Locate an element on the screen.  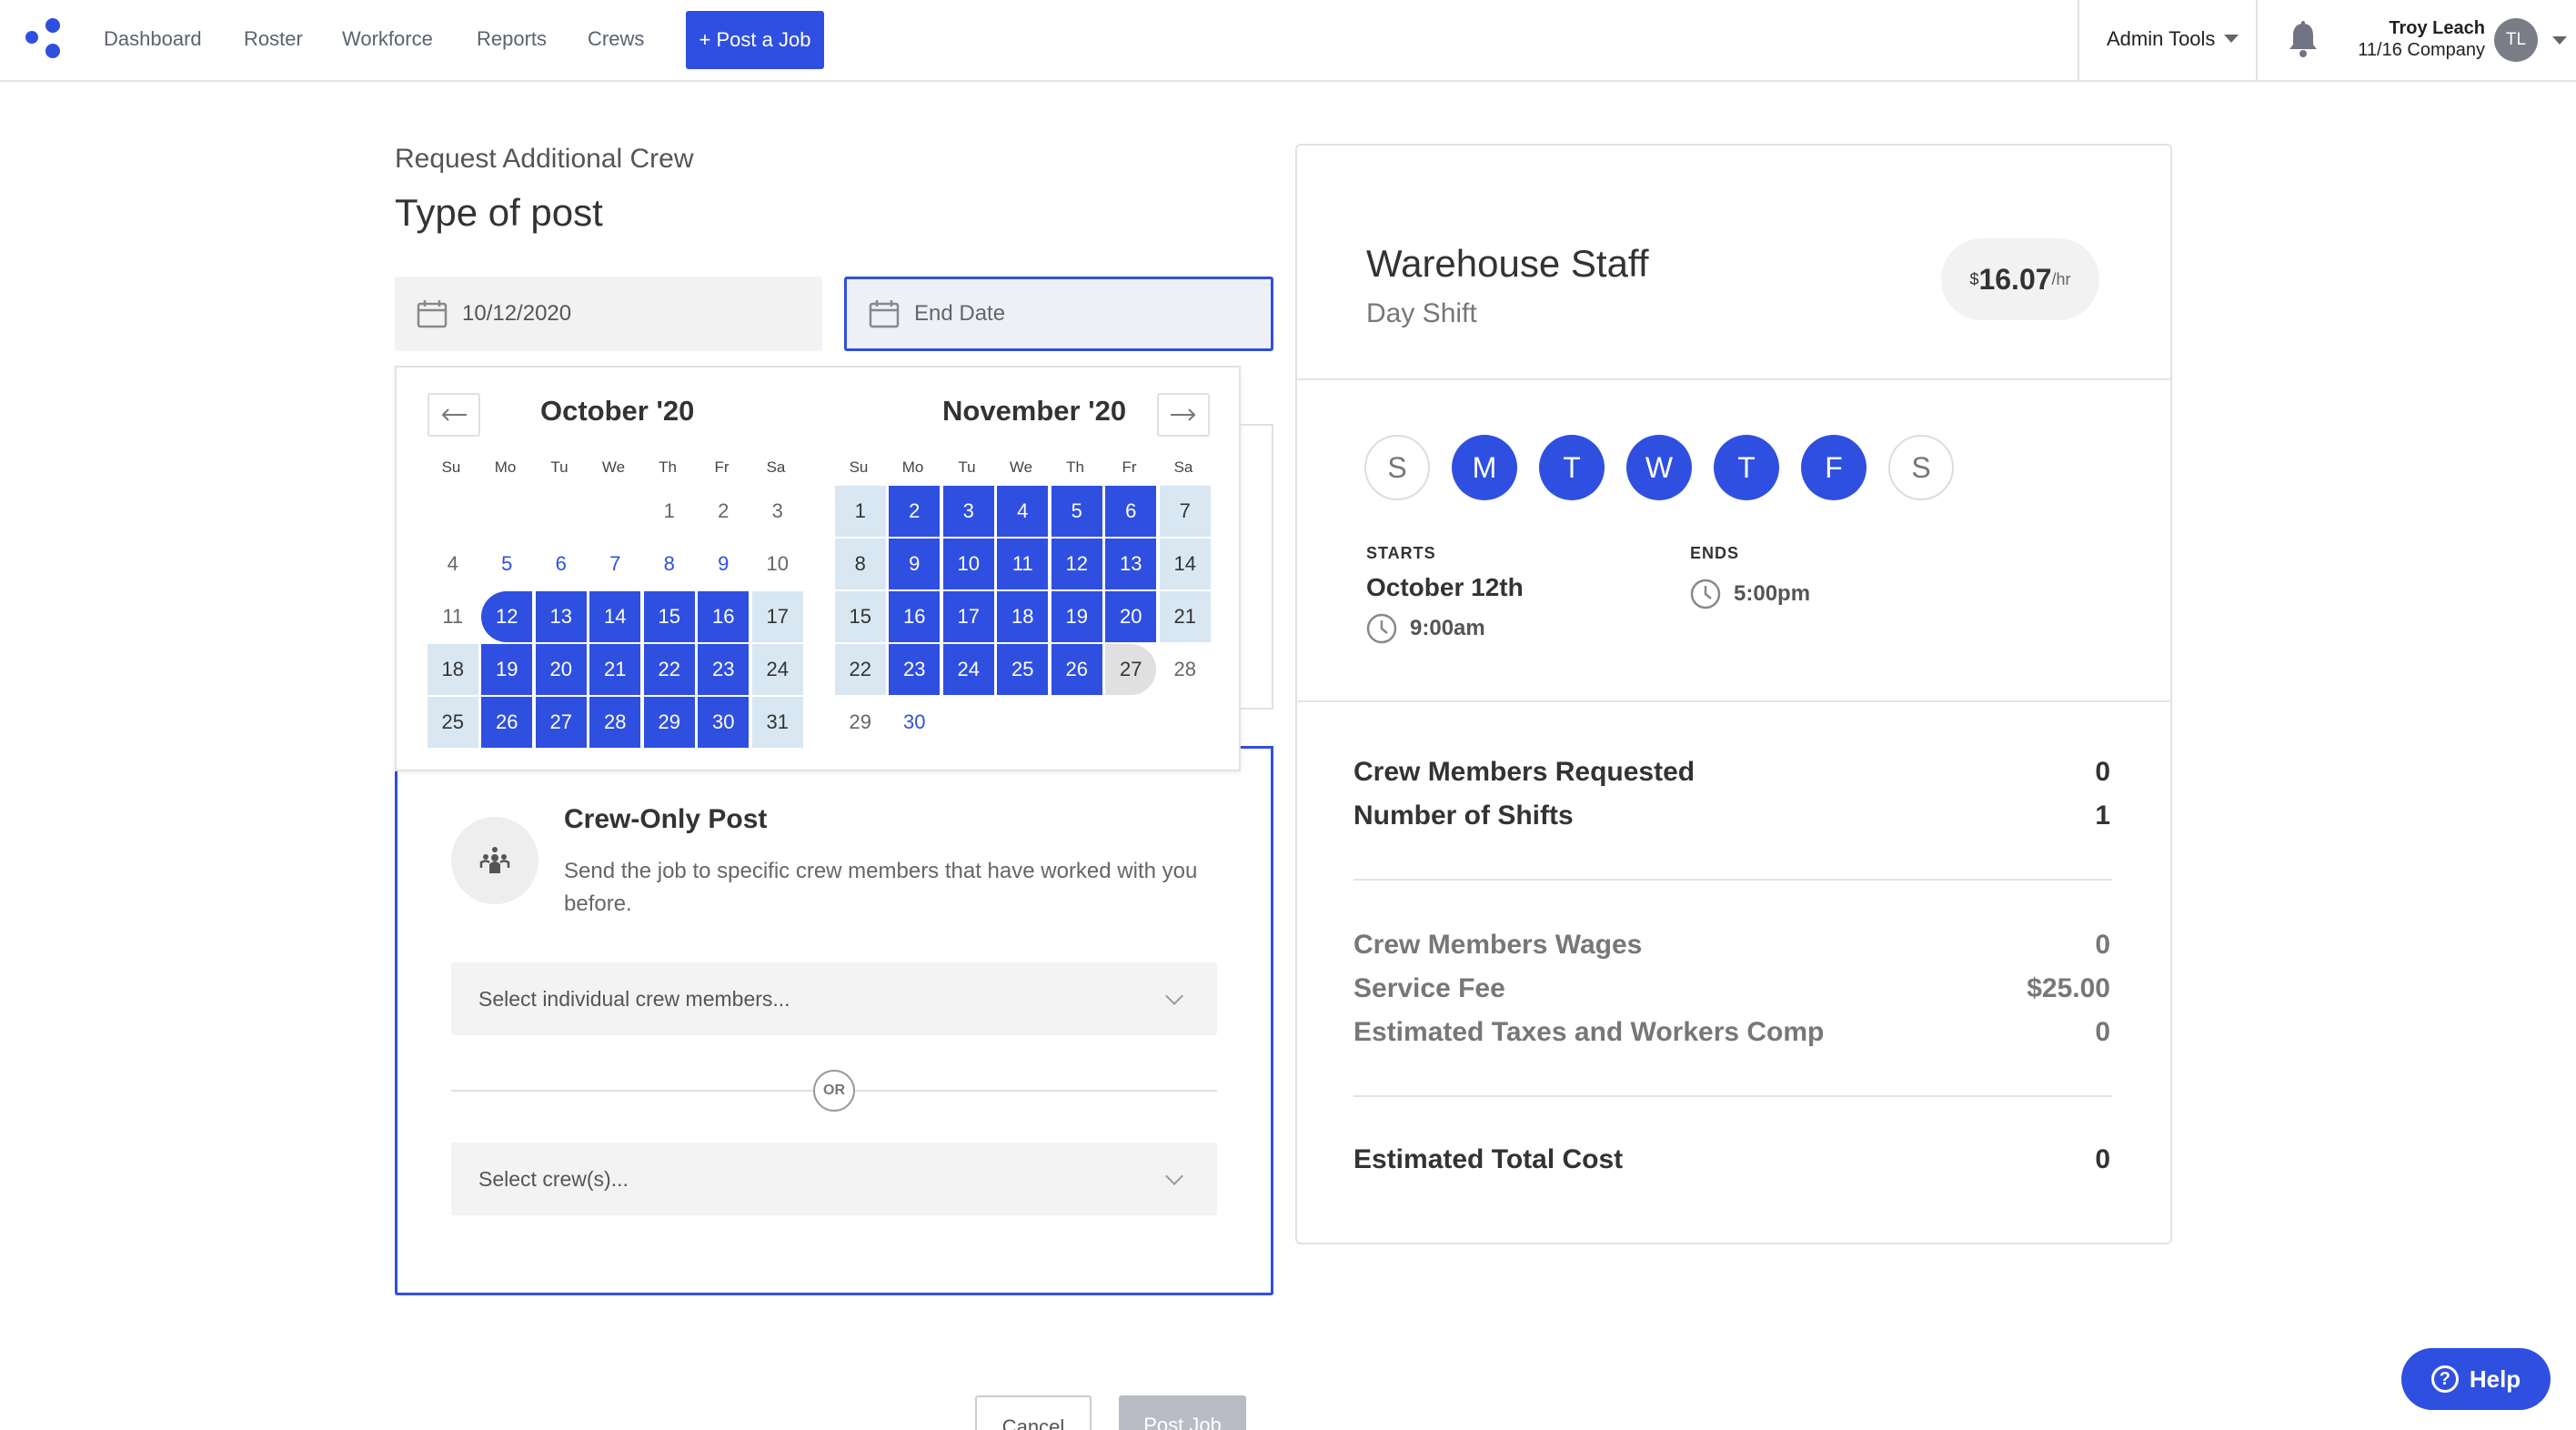
end-date-field: End Date is located at coordinates (1058, 314).